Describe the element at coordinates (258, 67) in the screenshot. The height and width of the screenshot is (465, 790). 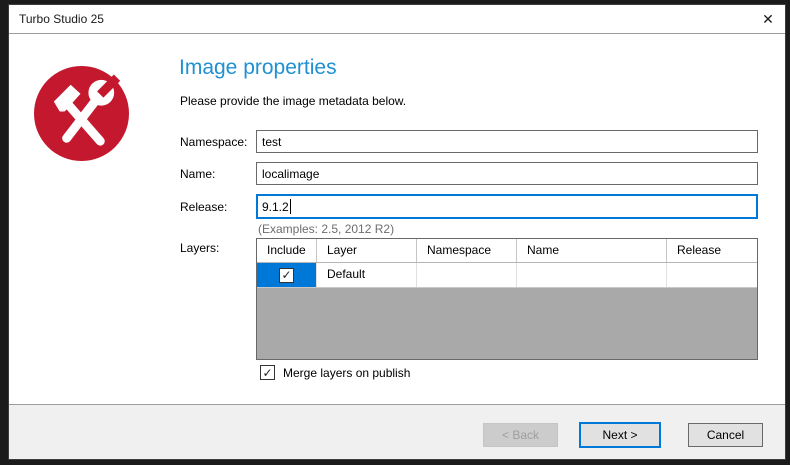
I see `page-title: Image properties` at that location.